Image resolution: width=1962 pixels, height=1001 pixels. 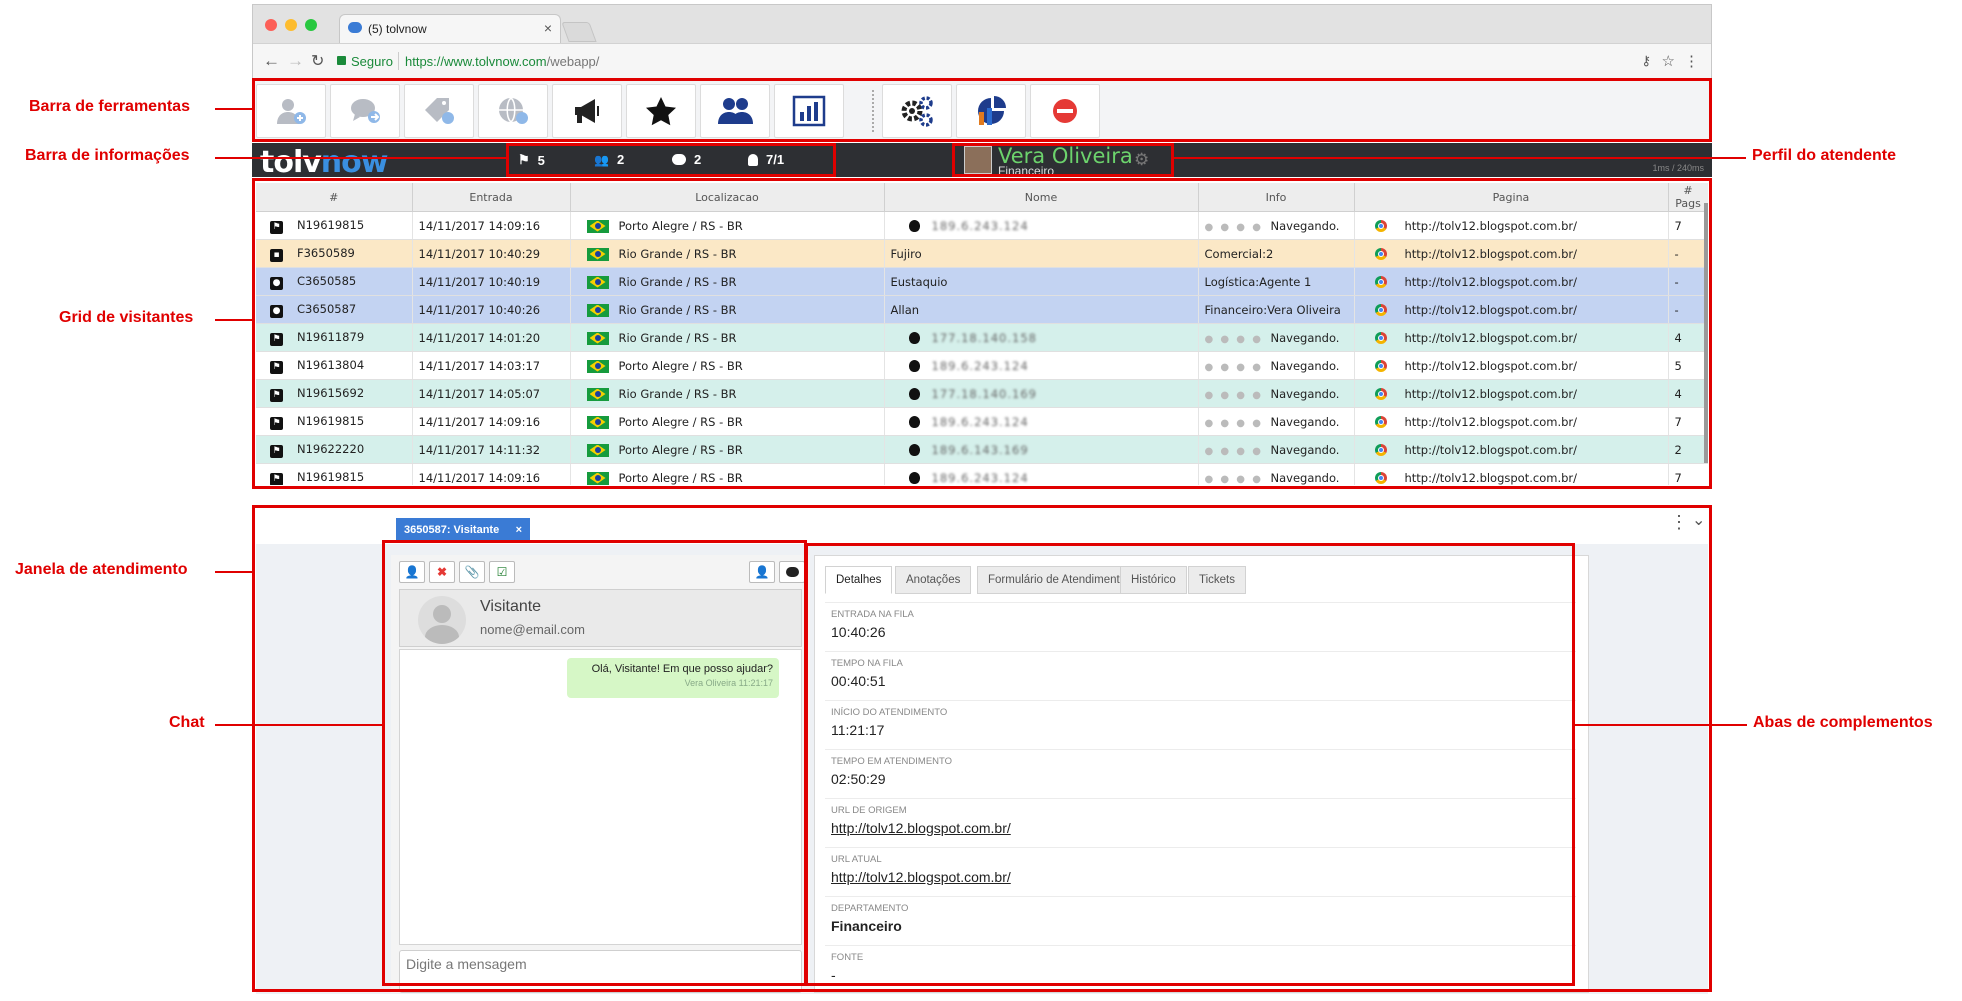 I want to click on callout-complements: Abas de complementos, so click(x=1843, y=722).